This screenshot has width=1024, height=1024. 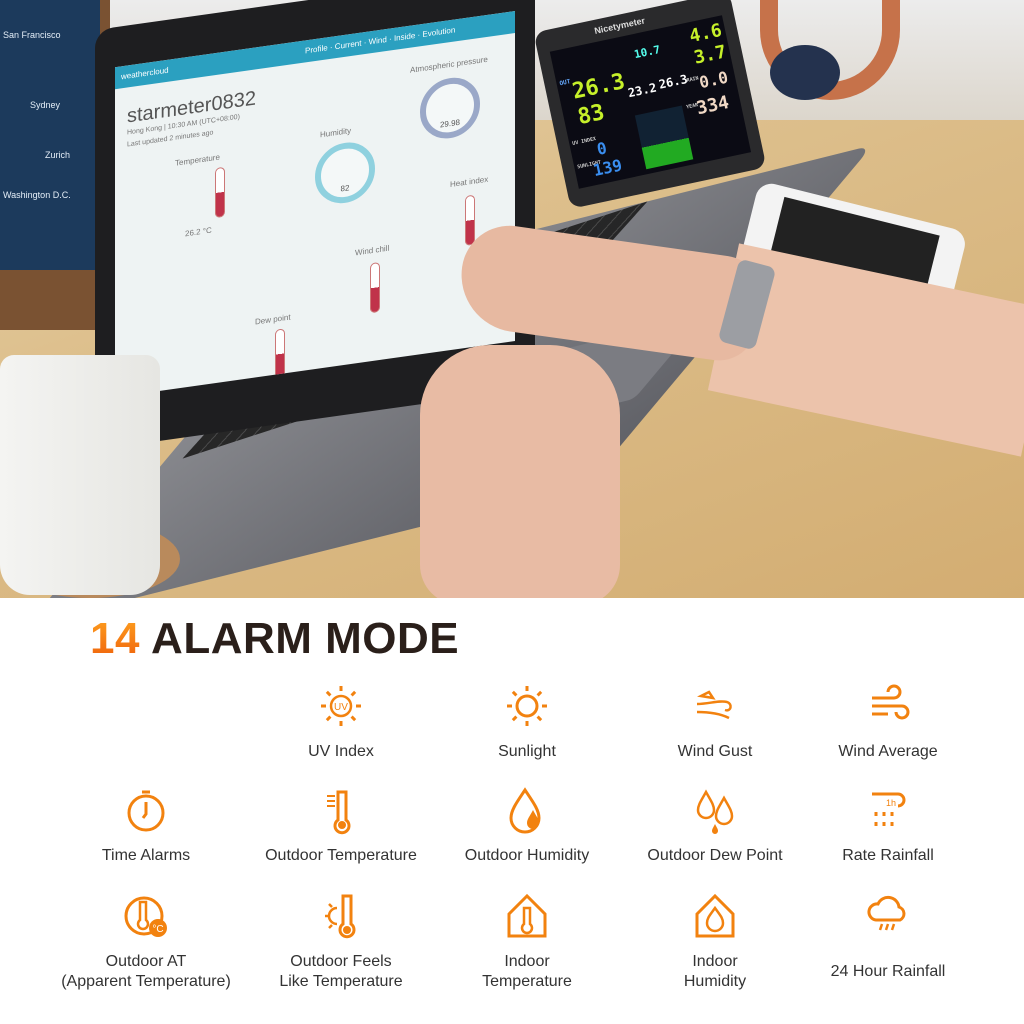 What do you see at coordinates (527, 941) in the screenshot?
I see `alarm-mode-item: Indoor Temperature` at bounding box center [527, 941].